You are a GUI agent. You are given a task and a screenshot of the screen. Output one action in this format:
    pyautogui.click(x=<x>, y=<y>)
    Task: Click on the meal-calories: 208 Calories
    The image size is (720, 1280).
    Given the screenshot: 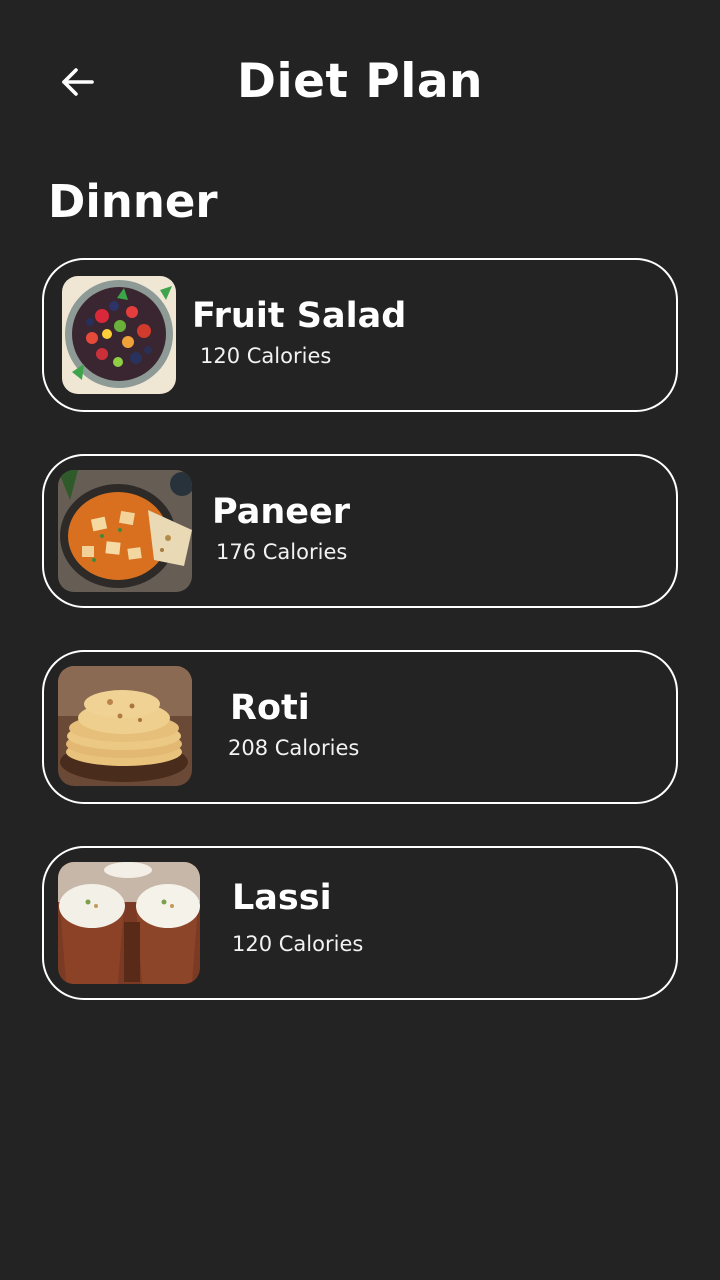 What is the action you would take?
    pyautogui.click(x=294, y=748)
    